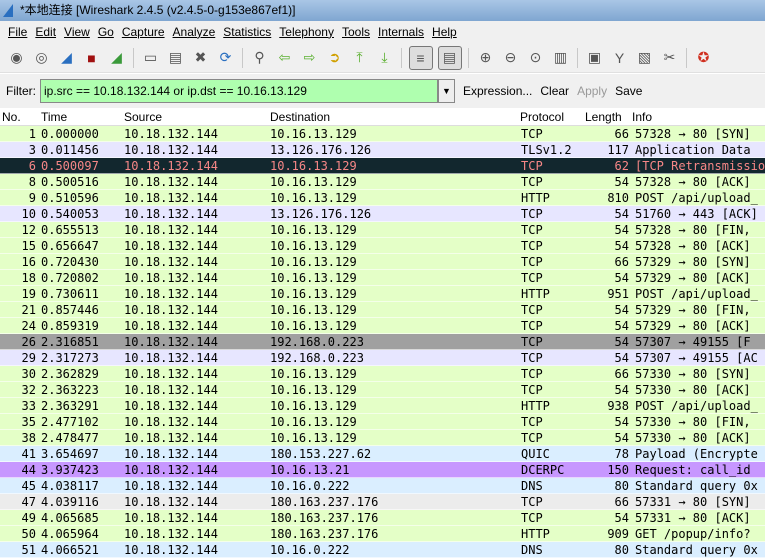 This screenshot has height=558, width=765. Describe the element at coordinates (17, 58) in the screenshot. I see `interfaces-icon: ◉` at that location.